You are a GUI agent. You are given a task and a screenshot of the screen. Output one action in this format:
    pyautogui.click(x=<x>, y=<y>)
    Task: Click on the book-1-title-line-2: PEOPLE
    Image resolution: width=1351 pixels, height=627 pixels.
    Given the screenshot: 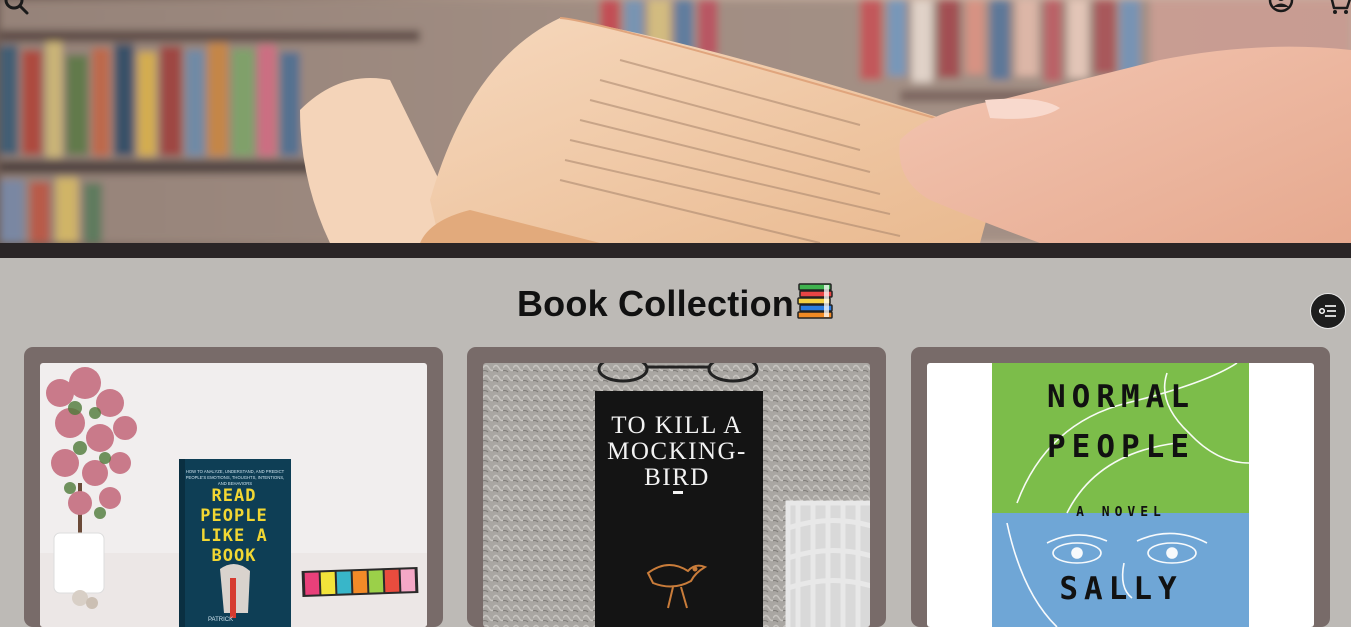 What is the action you would take?
    pyautogui.click(x=233, y=516)
    